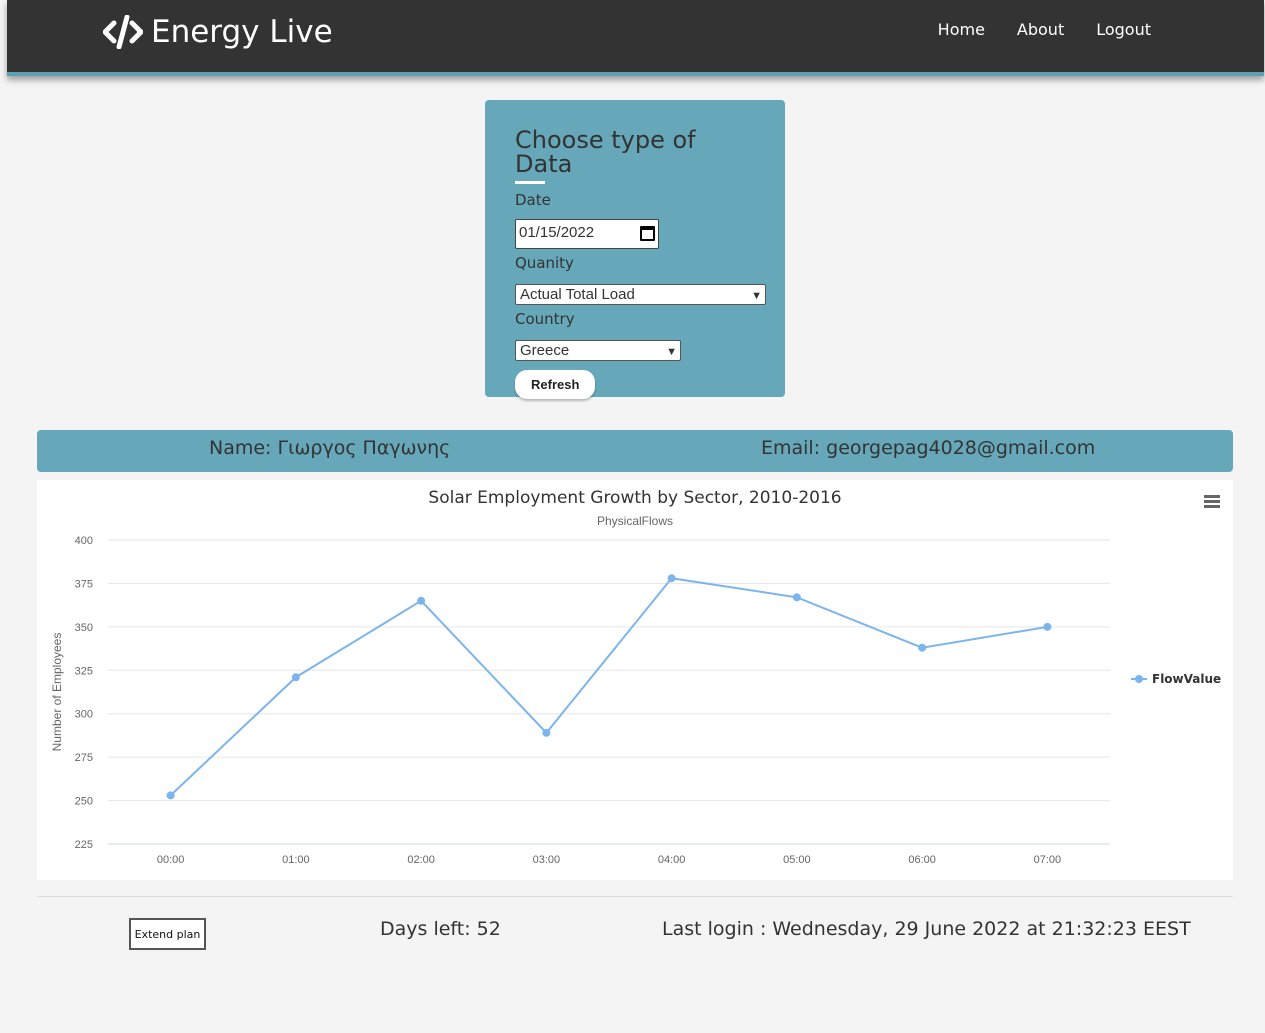 This screenshot has width=1265, height=1033. What do you see at coordinates (242, 32) in the screenshot?
I see `brand-title: Energy Live` at bounding box center [242, 32].